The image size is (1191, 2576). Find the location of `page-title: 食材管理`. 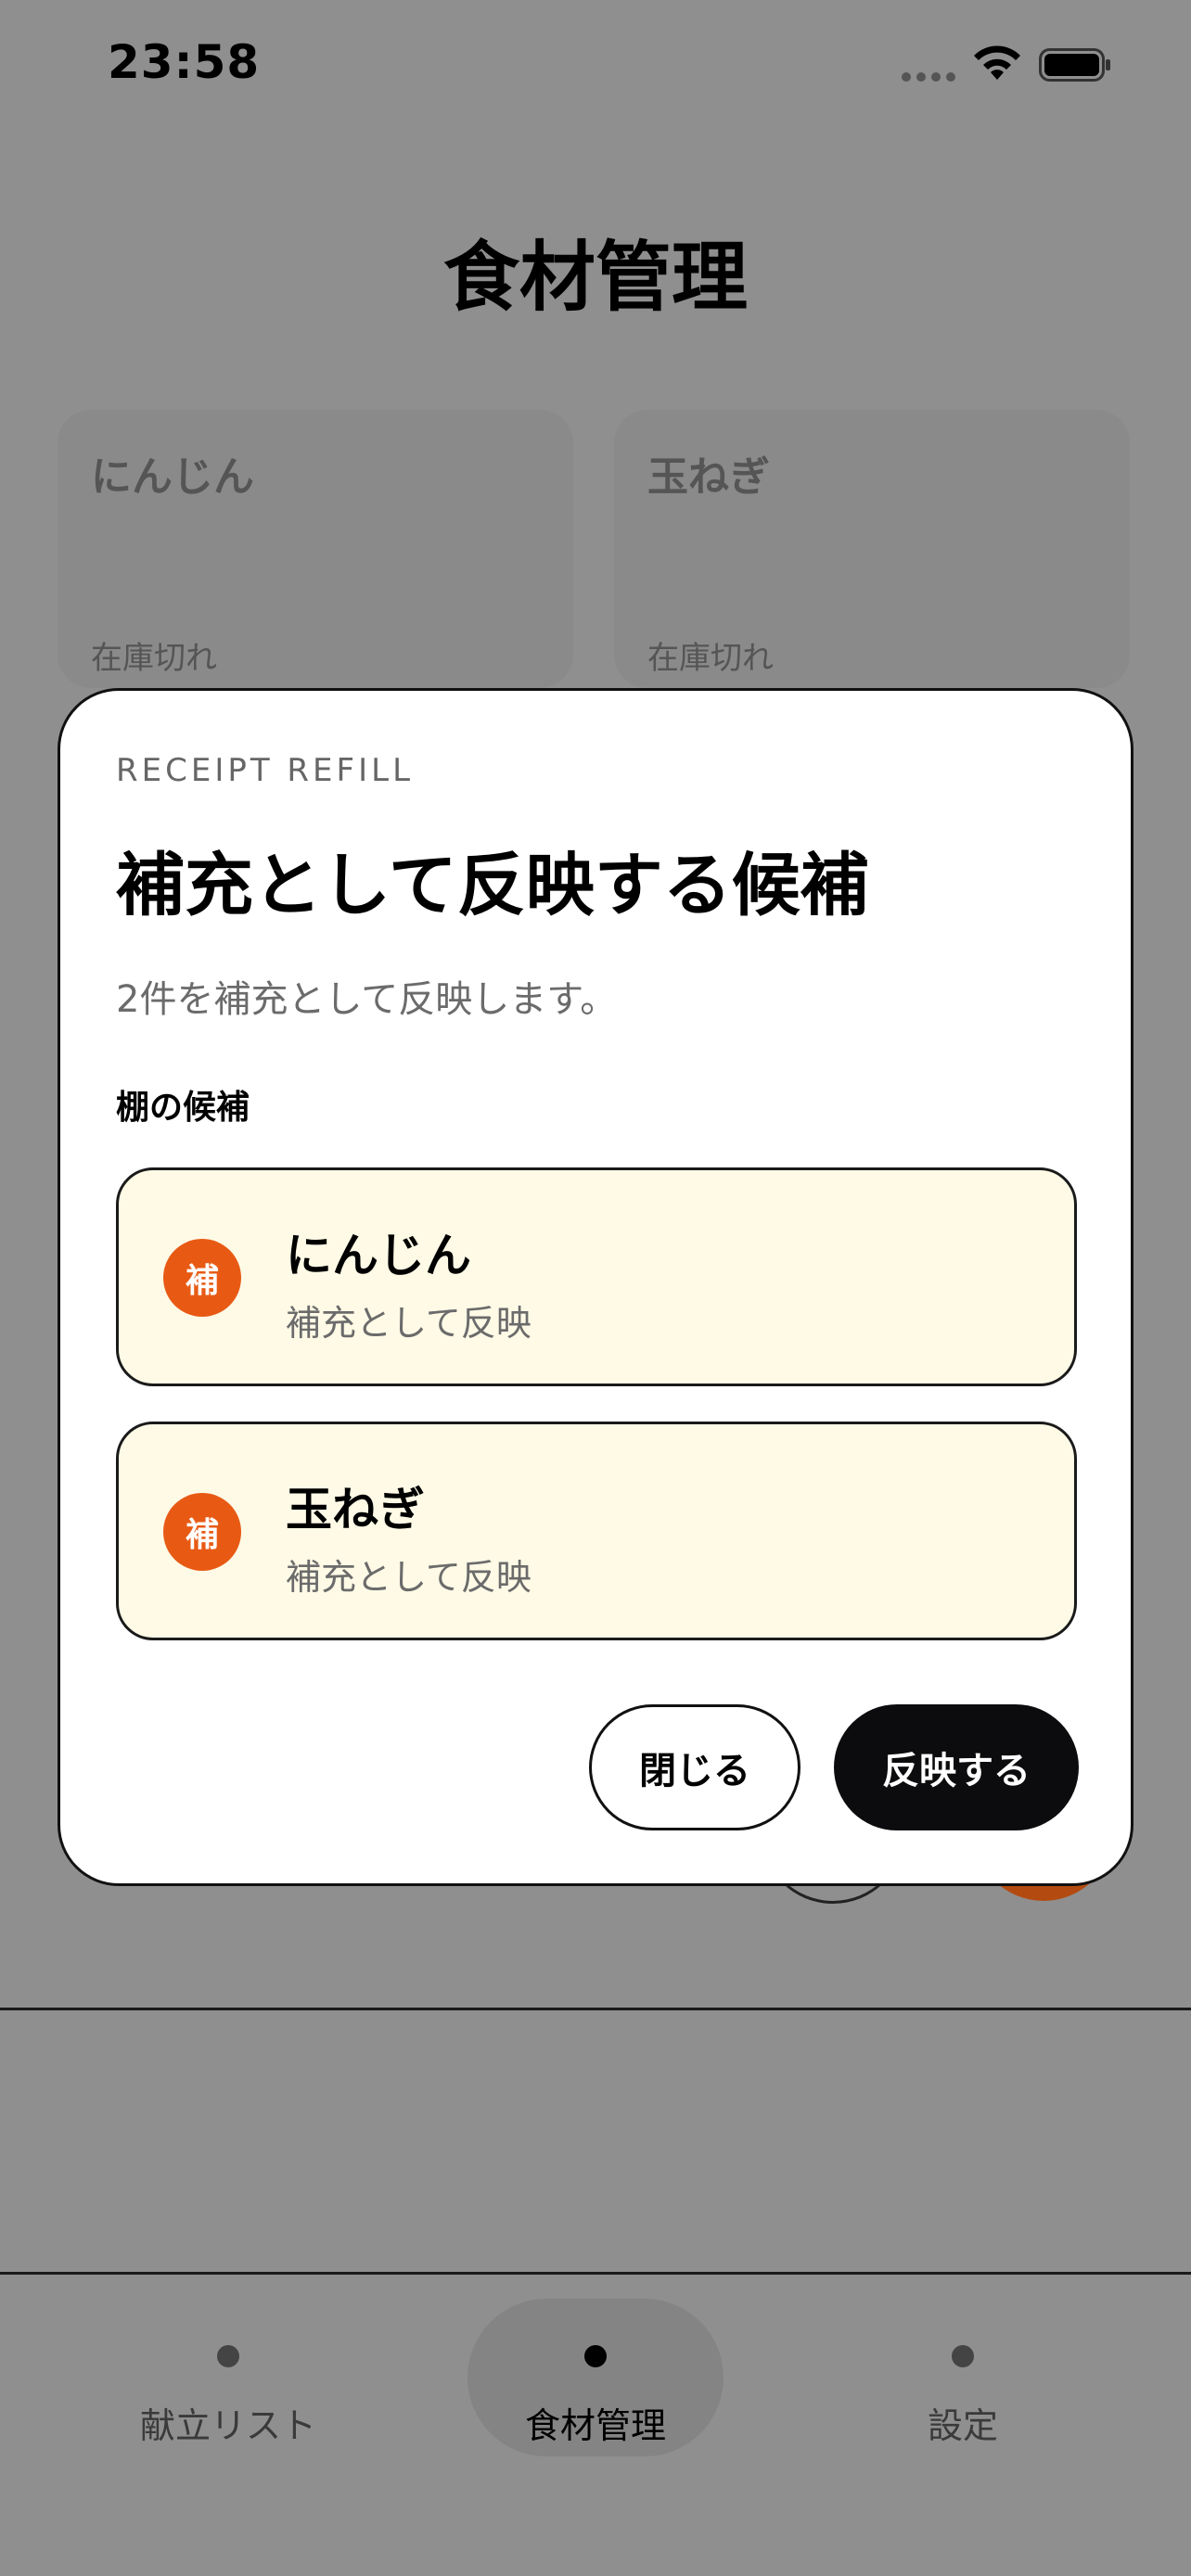

page-title: 食材管理 is located at coordinates (595, 278).